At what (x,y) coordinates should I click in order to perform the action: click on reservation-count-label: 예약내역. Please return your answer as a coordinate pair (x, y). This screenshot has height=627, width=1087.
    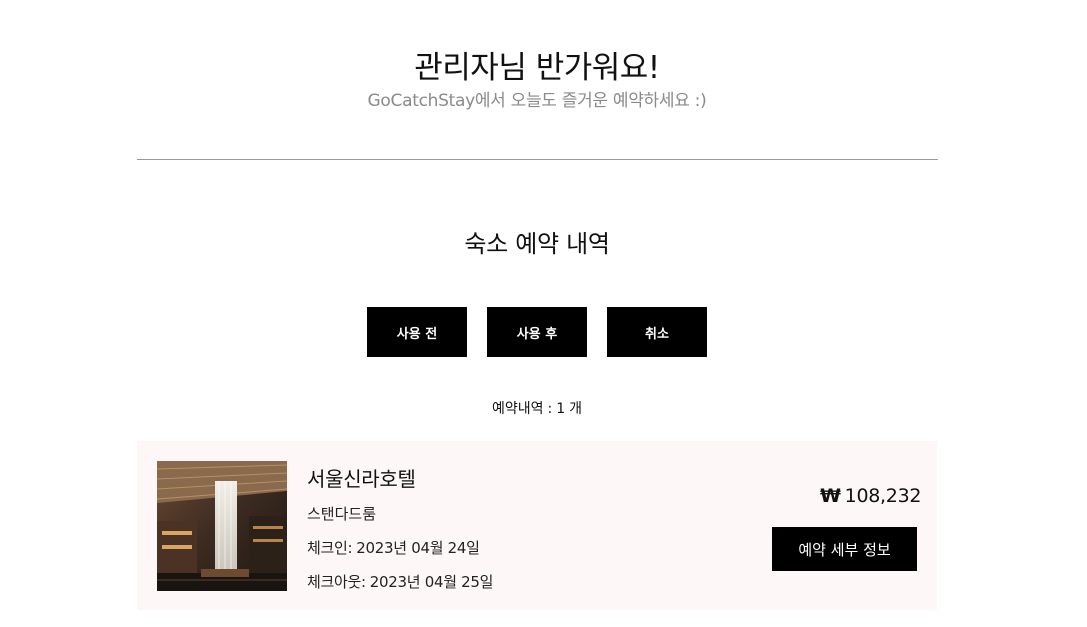
    Looking at the image, I should click on (517, 409).